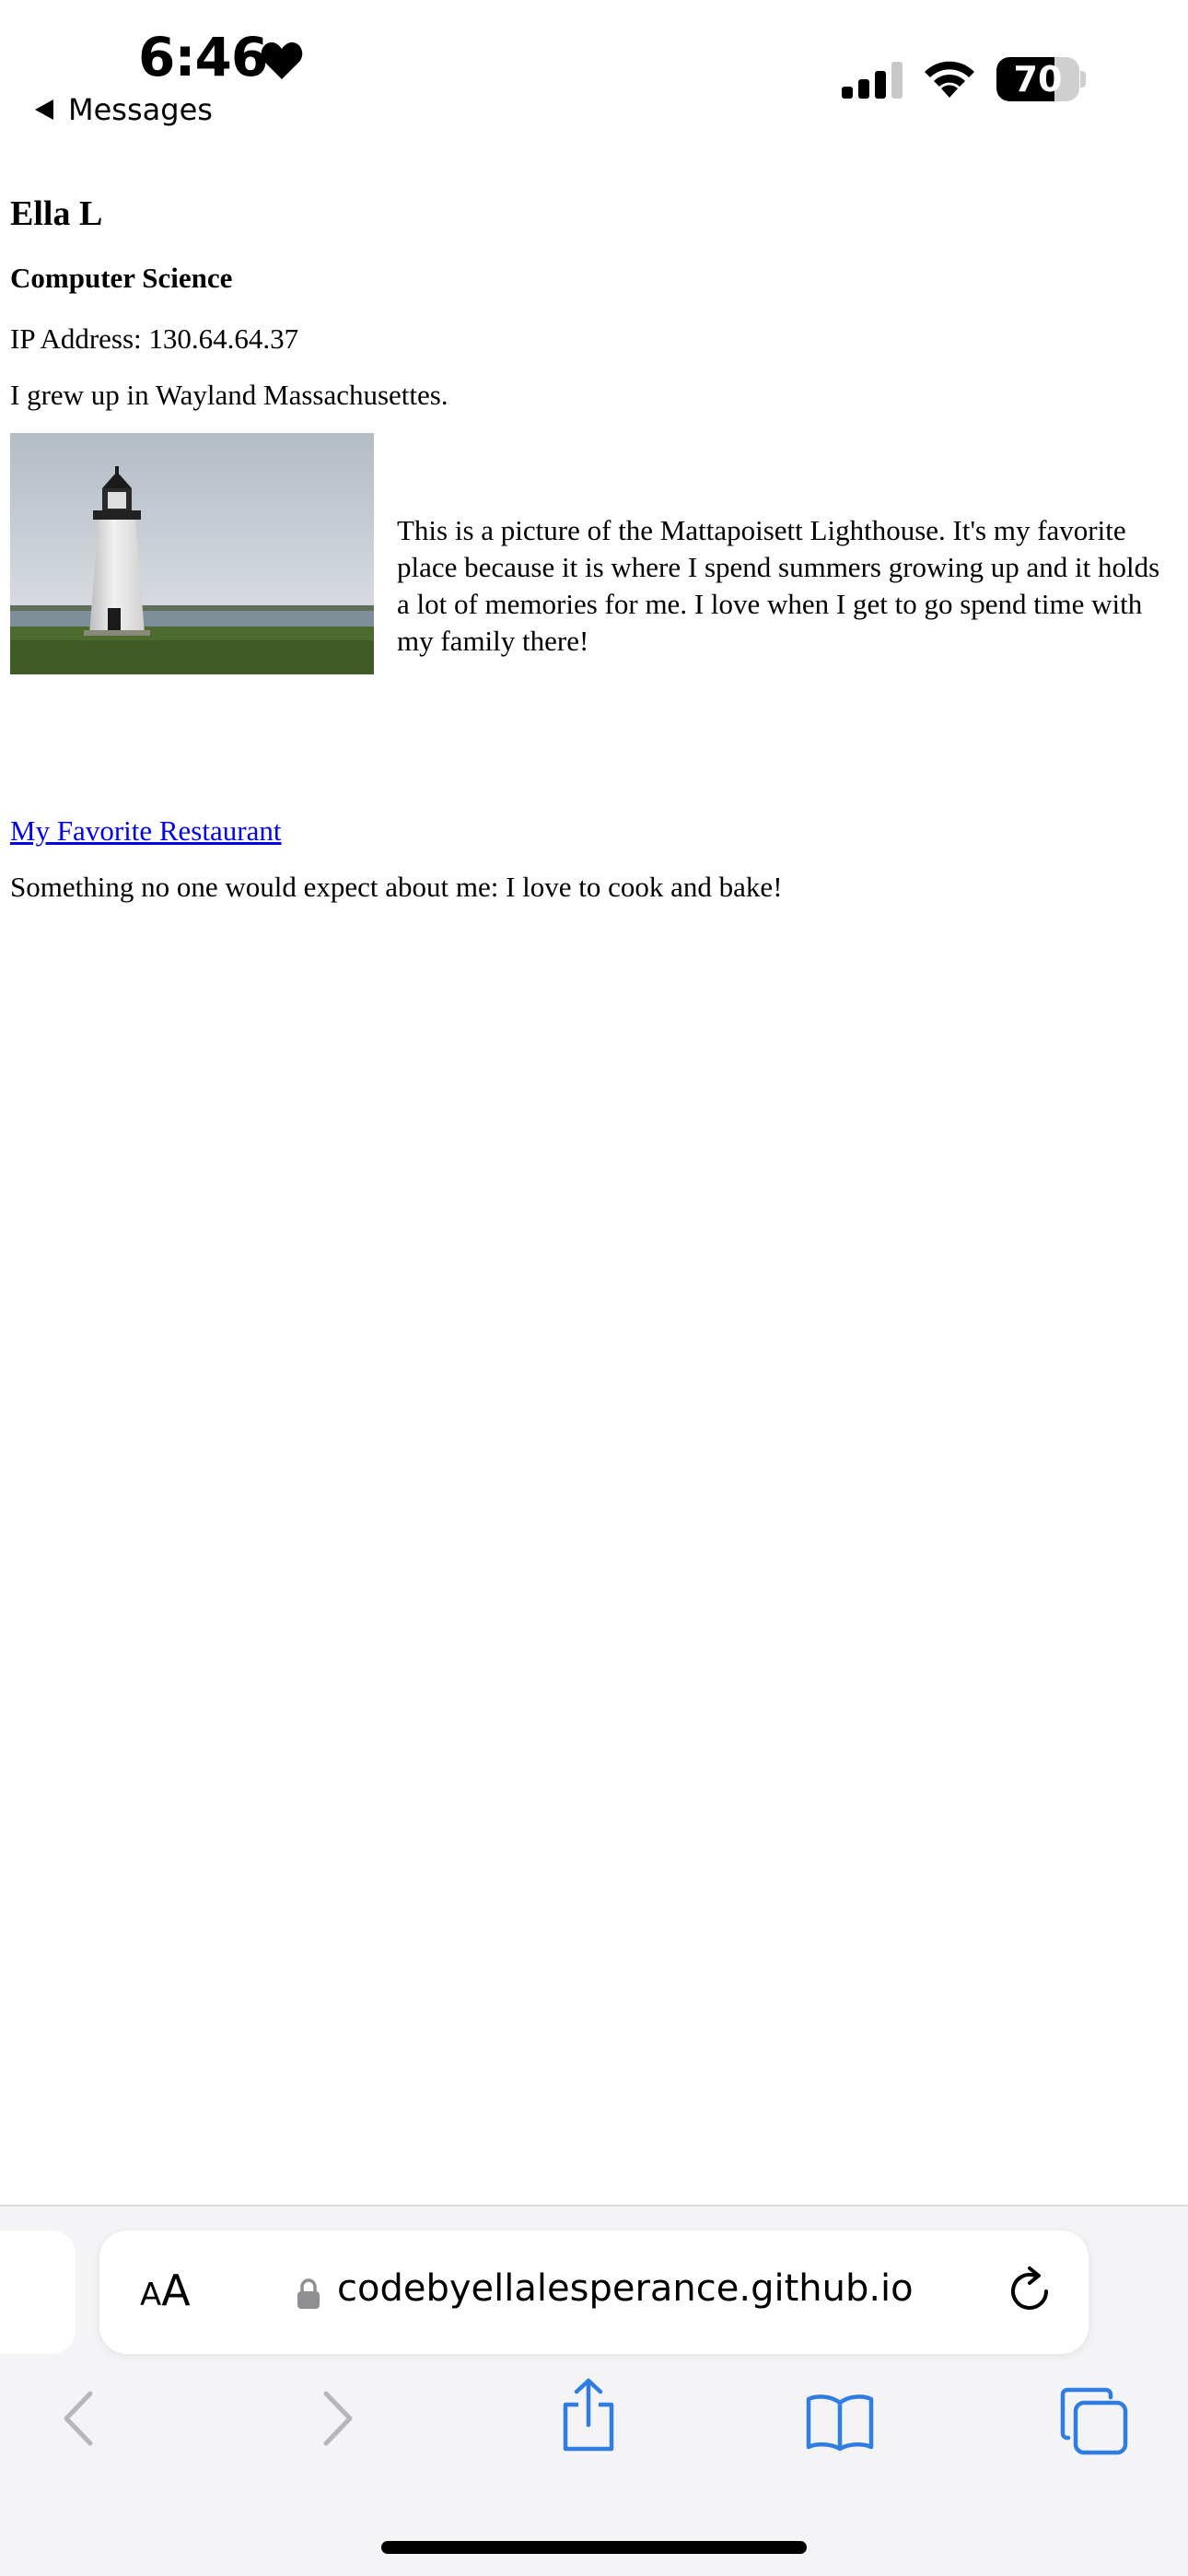  I want to click on battery-percent: 70, so click(1038, 79).